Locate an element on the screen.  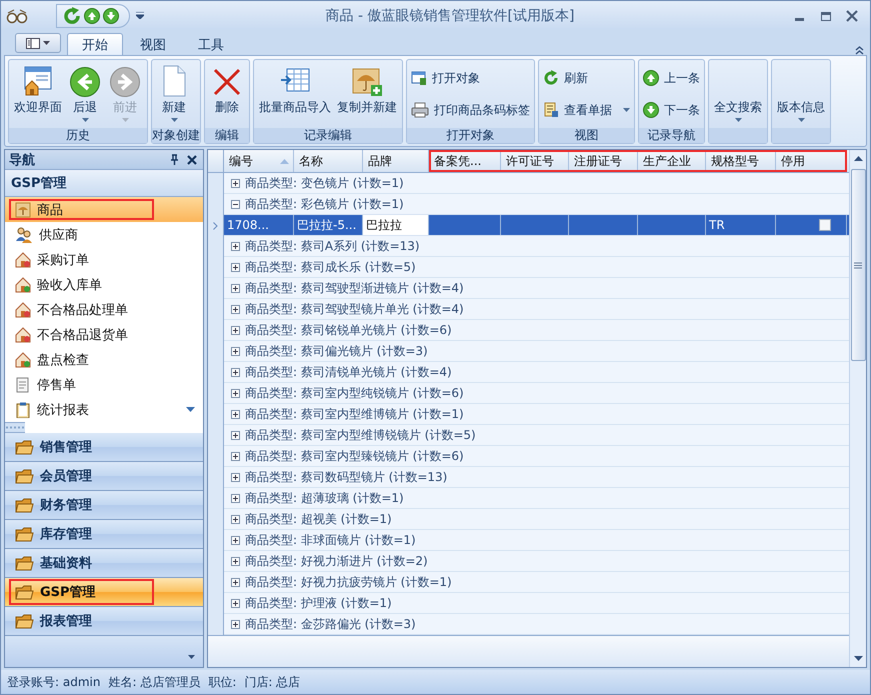
glasses-icon is located at coordinates (17, 16).